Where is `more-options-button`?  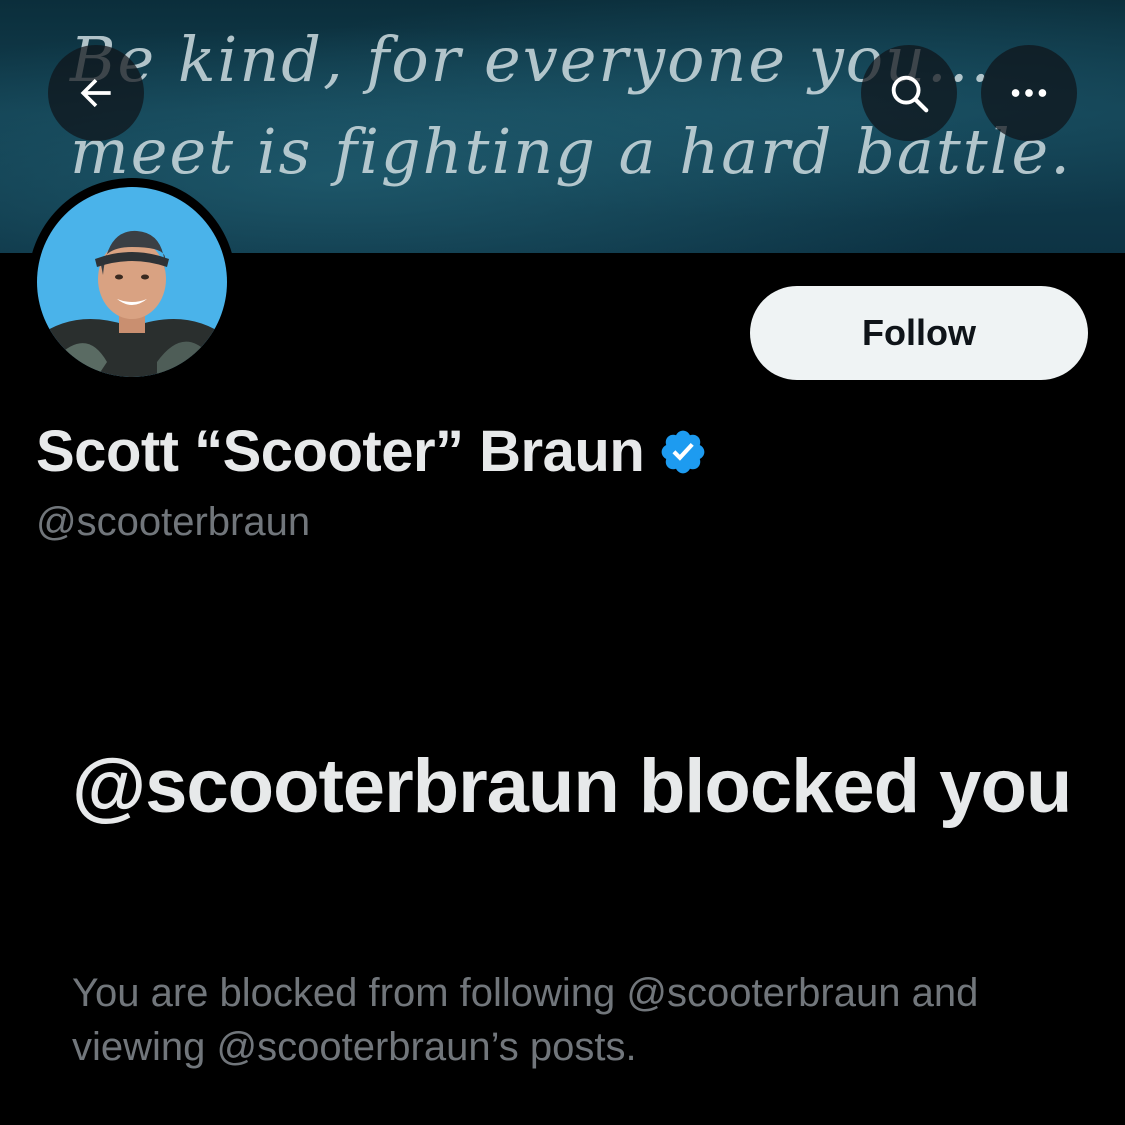
more-options-button is located at coordinates (1029, 93).